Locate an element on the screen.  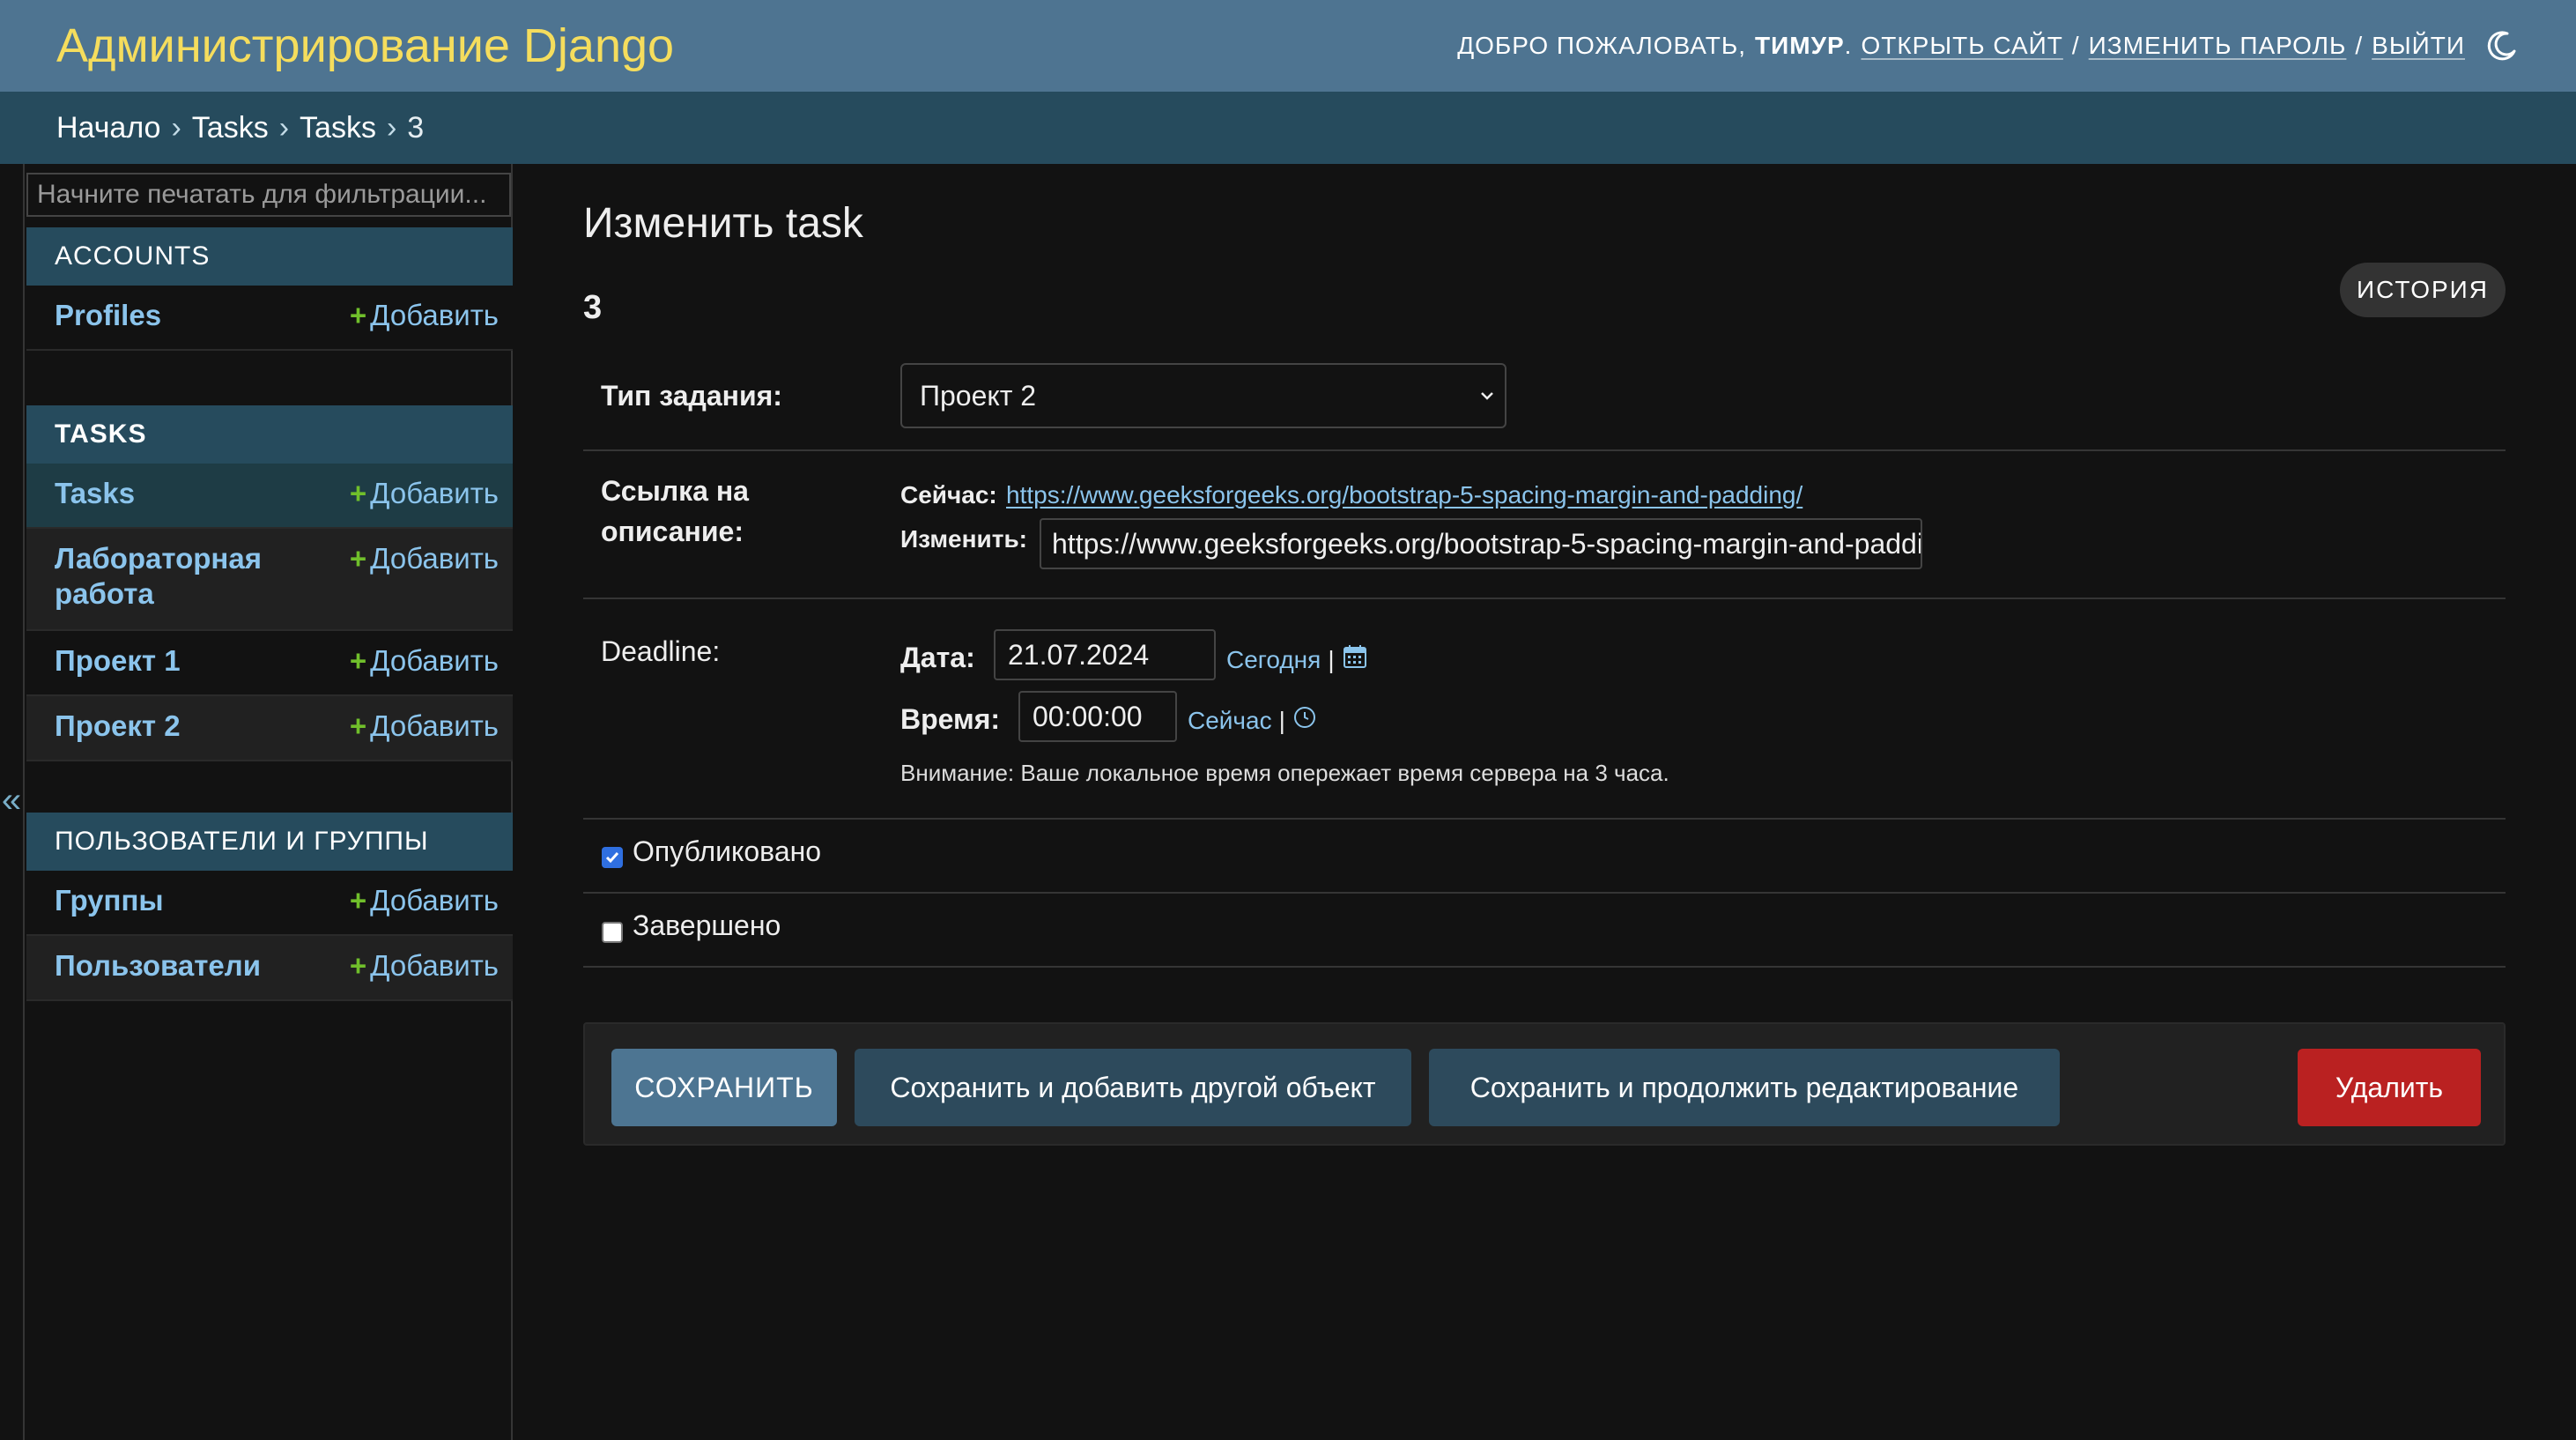
view-site-link: Открыть сайт is located at coordinates (1961, 46).